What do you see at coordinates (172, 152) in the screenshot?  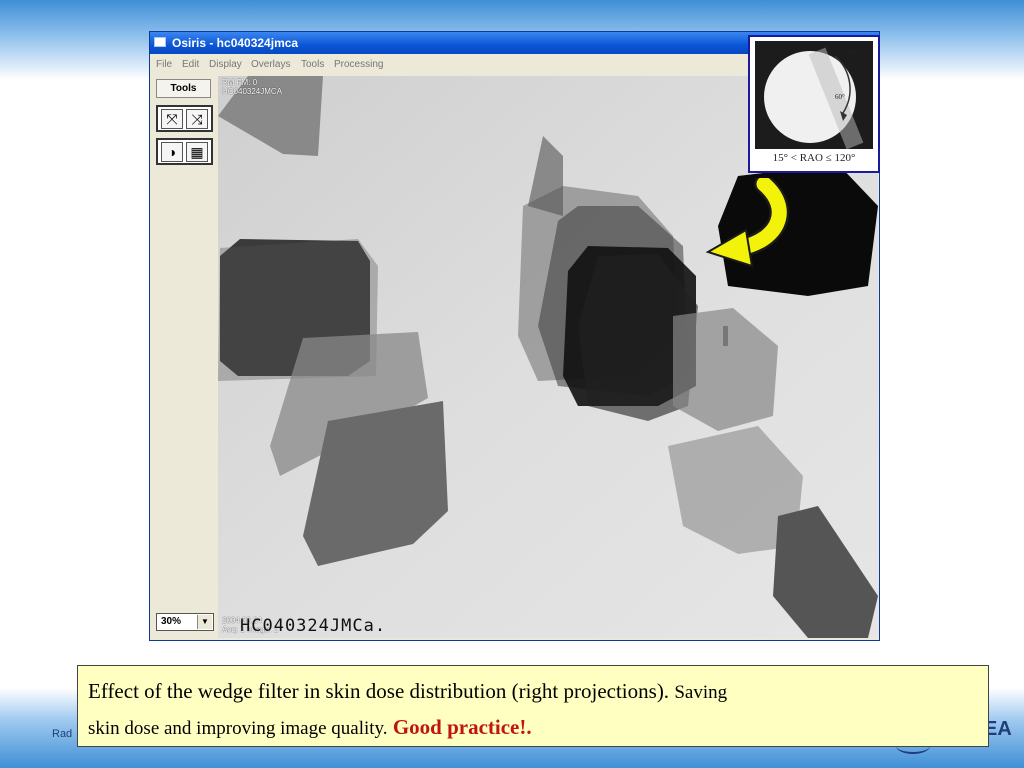 I see `contrast-icon: ◑` at bounding box center [172, 152].